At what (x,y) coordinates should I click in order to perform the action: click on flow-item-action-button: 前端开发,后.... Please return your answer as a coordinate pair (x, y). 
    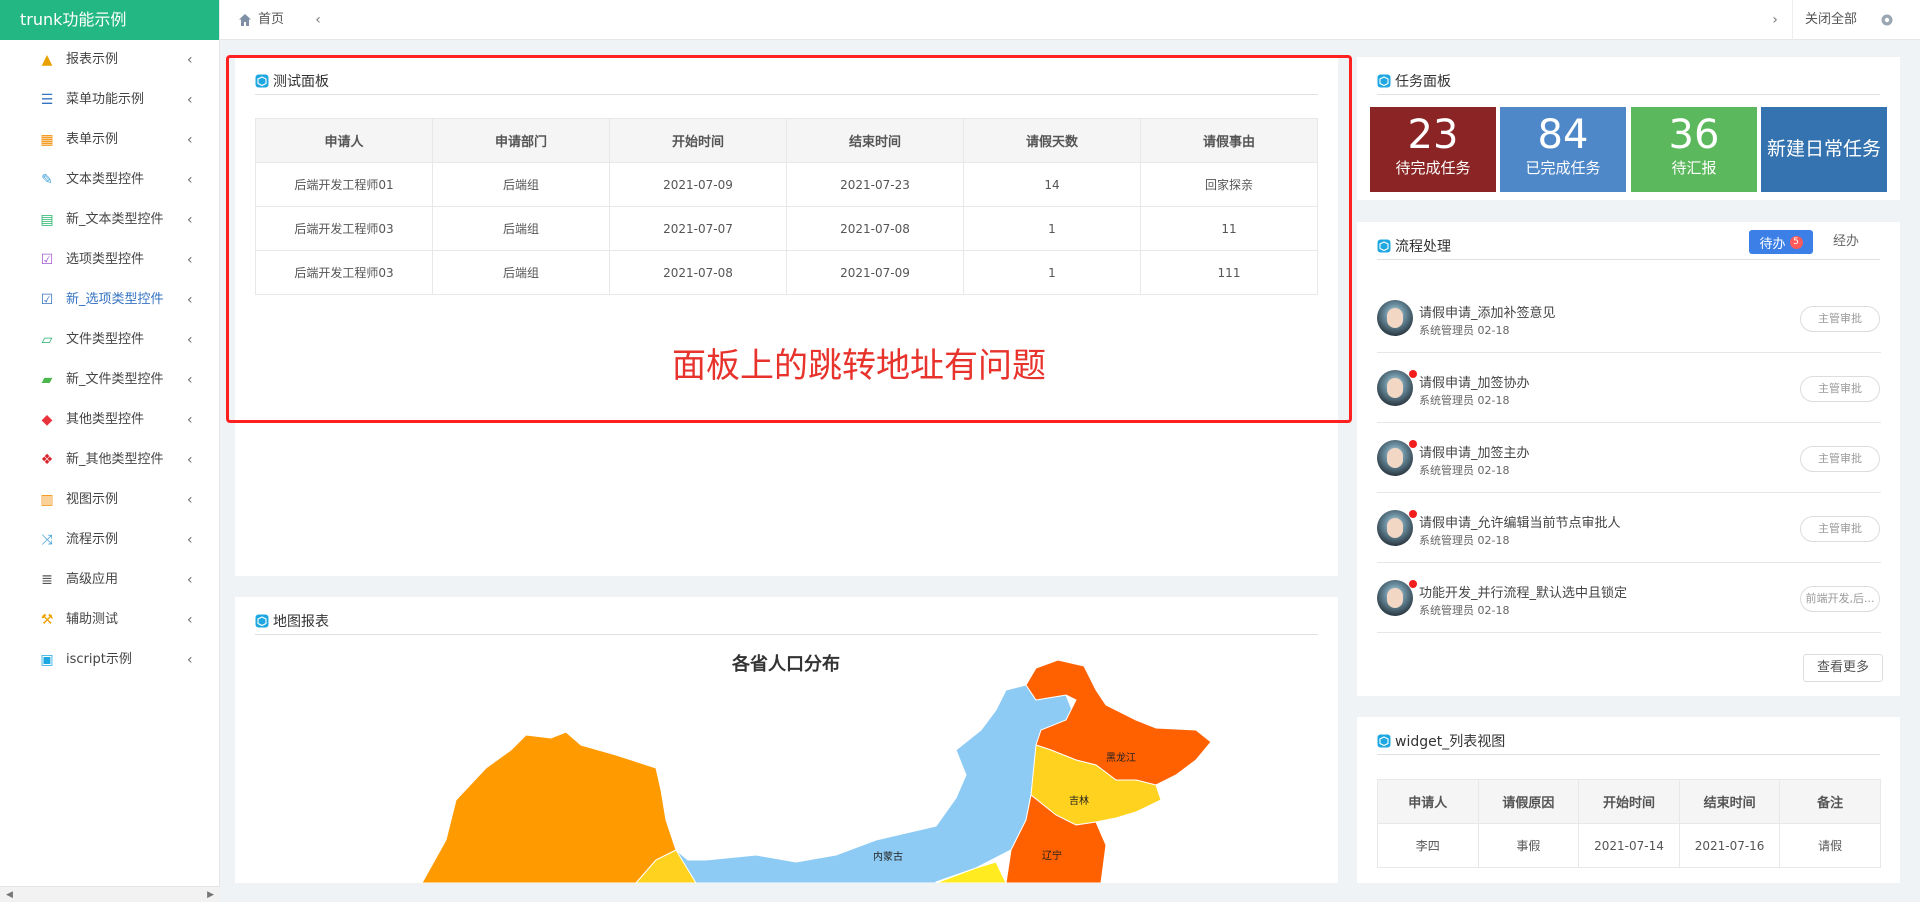
    Looking at the image, I should click on (1840, 599).